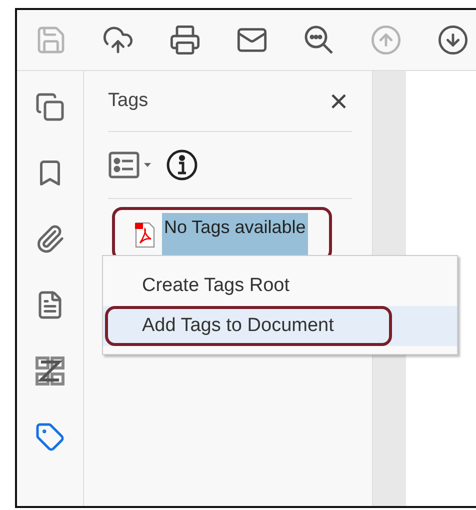  I want to click on panel-title: Tags, so click(128, 101).